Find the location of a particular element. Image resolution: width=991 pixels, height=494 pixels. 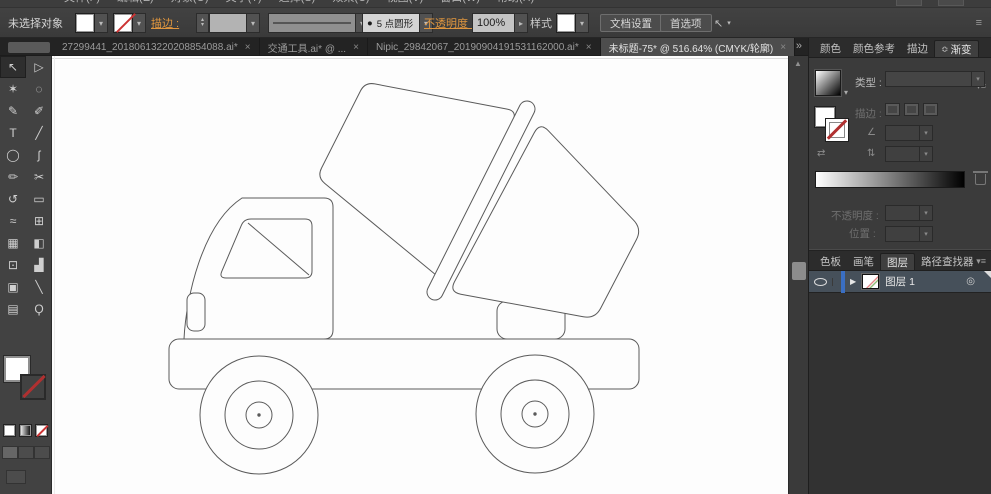

hand-tool-icon: ▤ is located at coordinates (13, 309).